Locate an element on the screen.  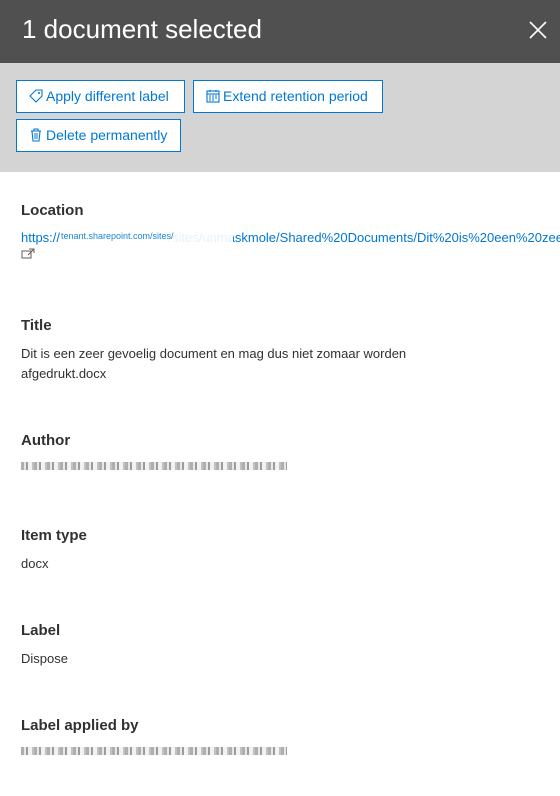
location-url-start: https:// is located at coordinates (41, 237).